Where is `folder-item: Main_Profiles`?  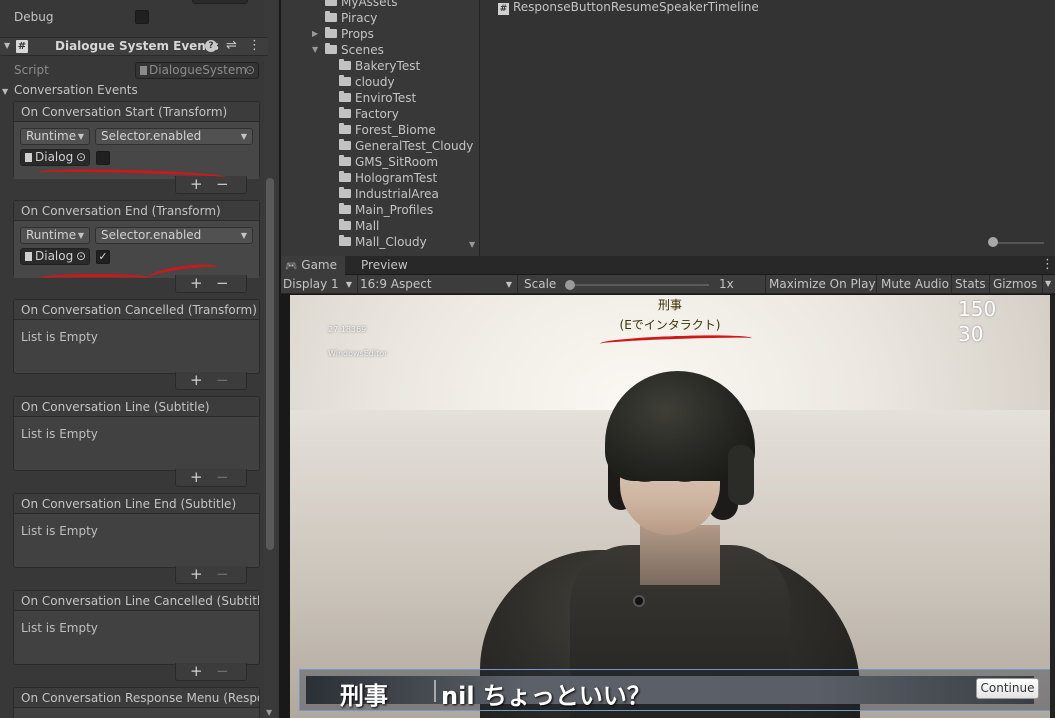 folder-item: Main_Profiles is located at coordinates (386, 210).